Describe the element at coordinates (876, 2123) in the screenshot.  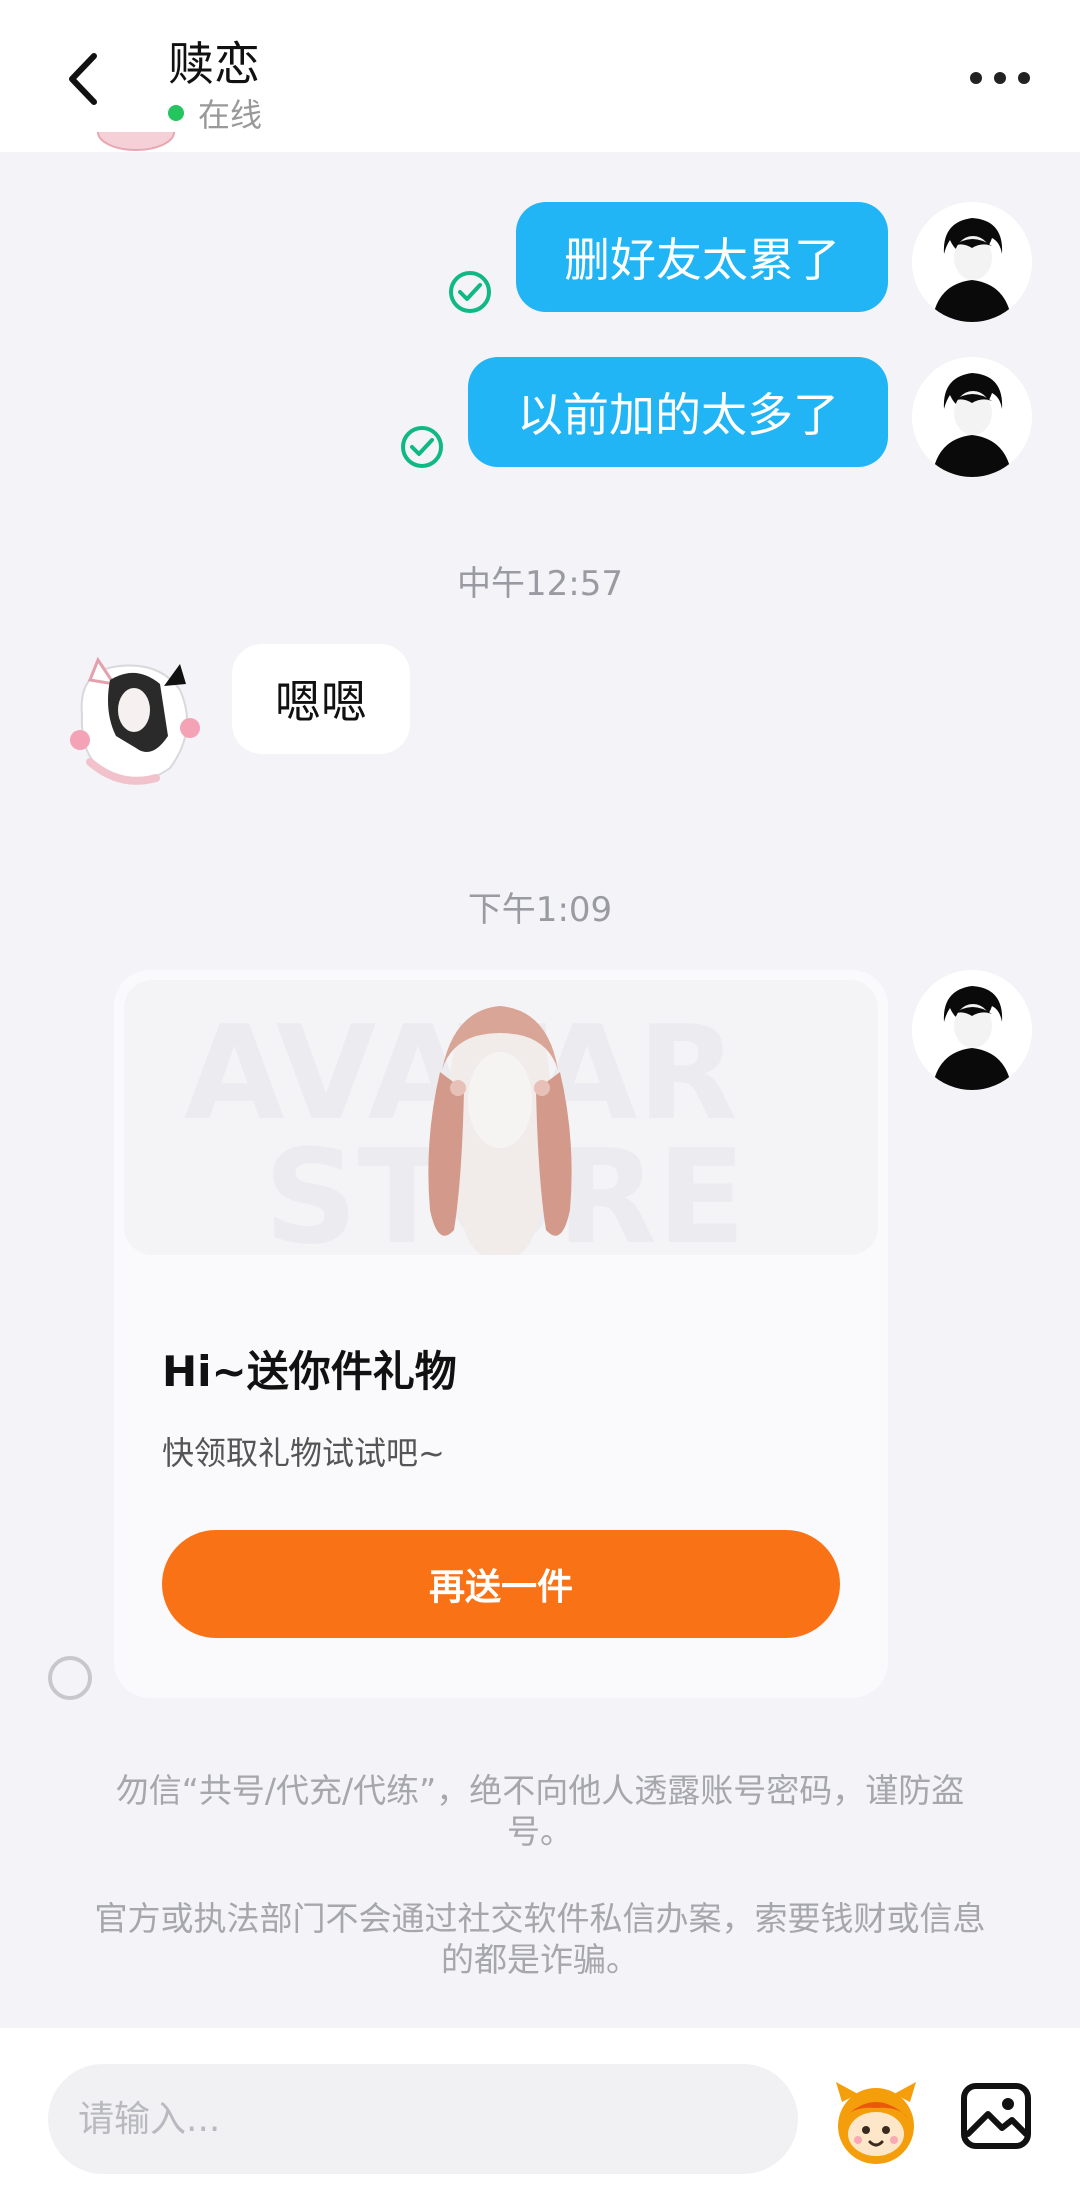
I see `mascot-emoji-icon` at that location.